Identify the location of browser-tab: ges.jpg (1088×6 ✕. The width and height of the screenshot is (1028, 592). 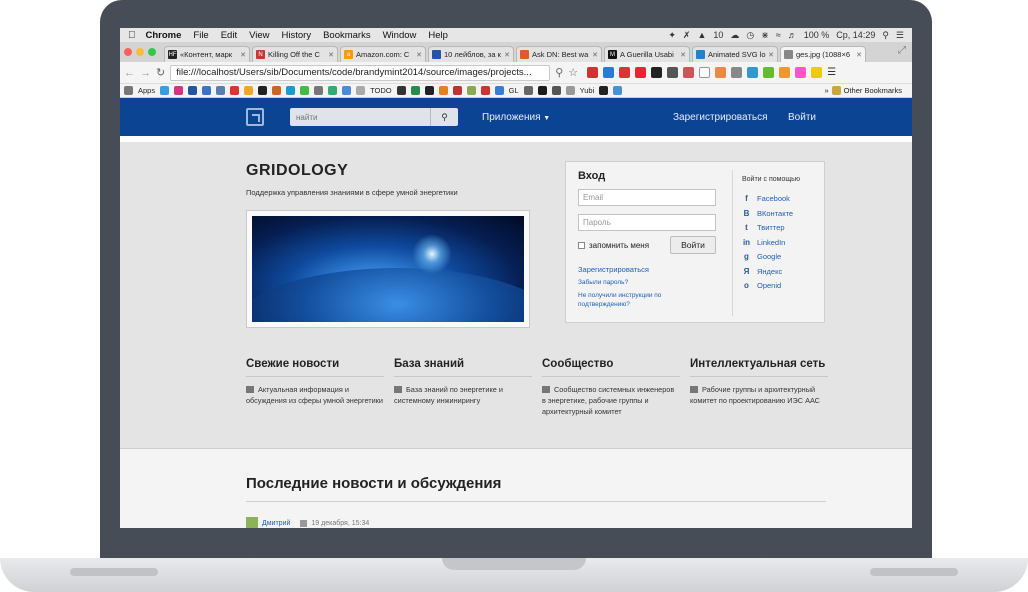
(823, 54).